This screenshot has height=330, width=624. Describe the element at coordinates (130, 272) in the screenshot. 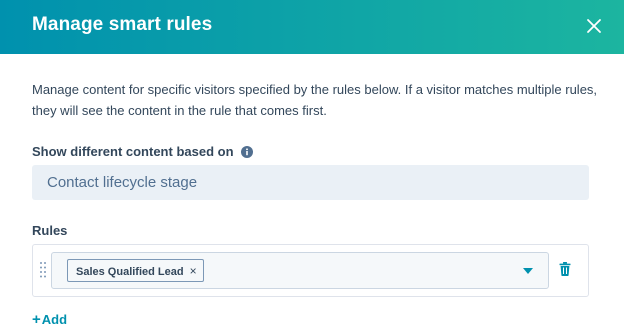

I see `rule-tag-label: Sales Qualified Lead` at that location.